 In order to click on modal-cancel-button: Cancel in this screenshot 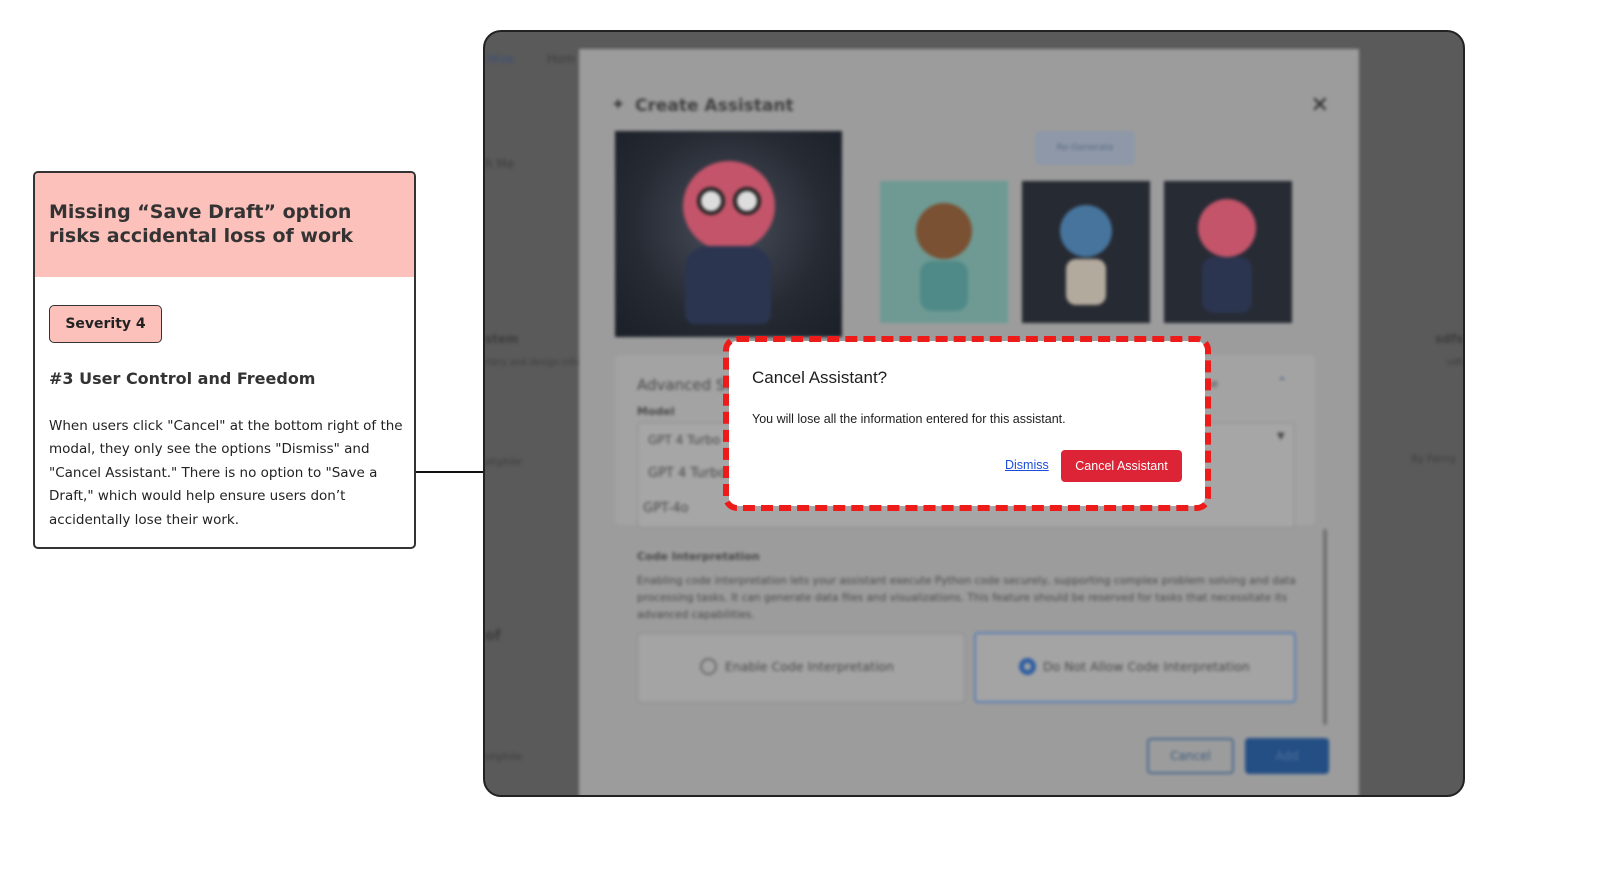, I will do `click(1190, 756)`.